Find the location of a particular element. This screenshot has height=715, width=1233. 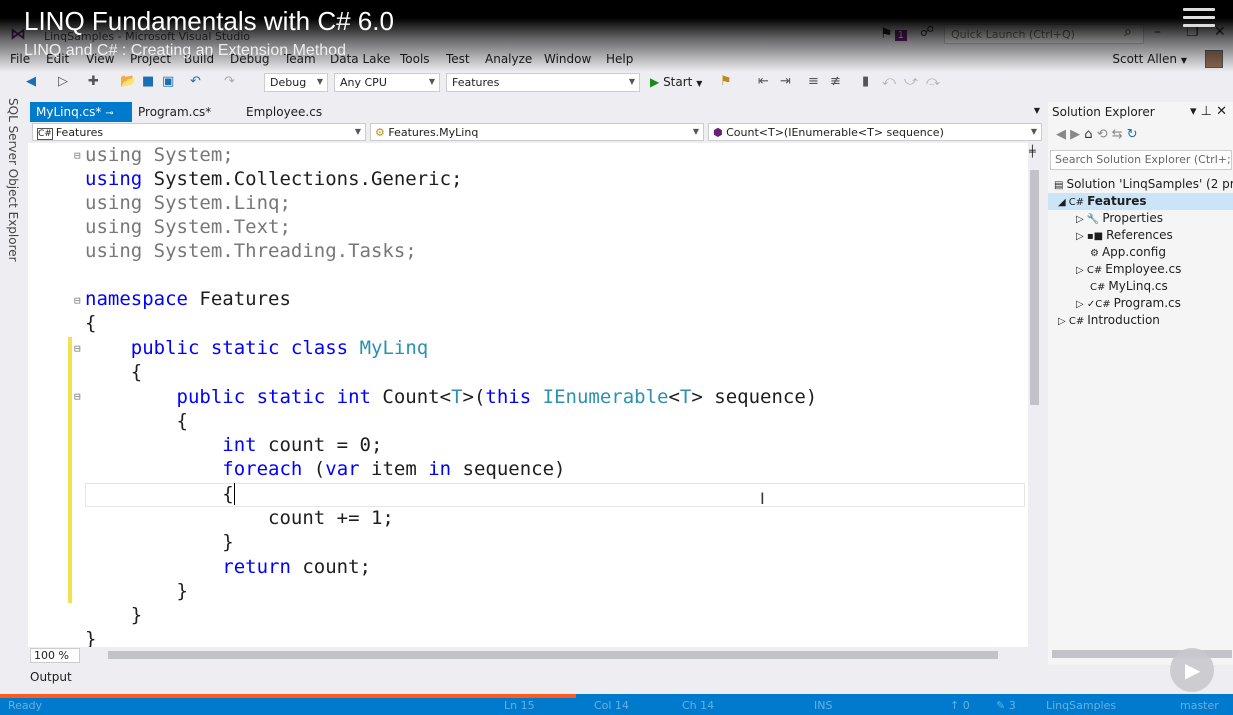

csharp-project-icon: C# is located at coordinates (45, 134).